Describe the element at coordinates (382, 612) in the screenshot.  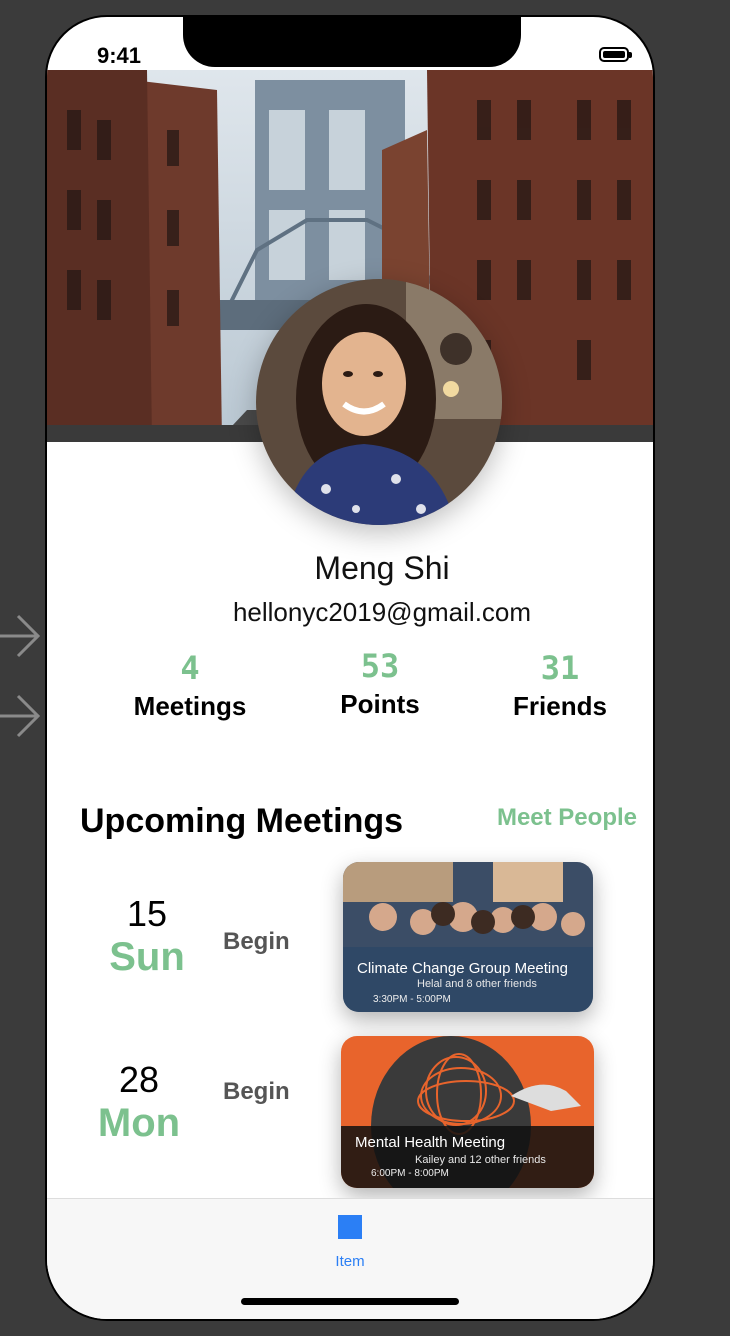
I see `profile-email: hellonyc2019@gmail.com` at that location.